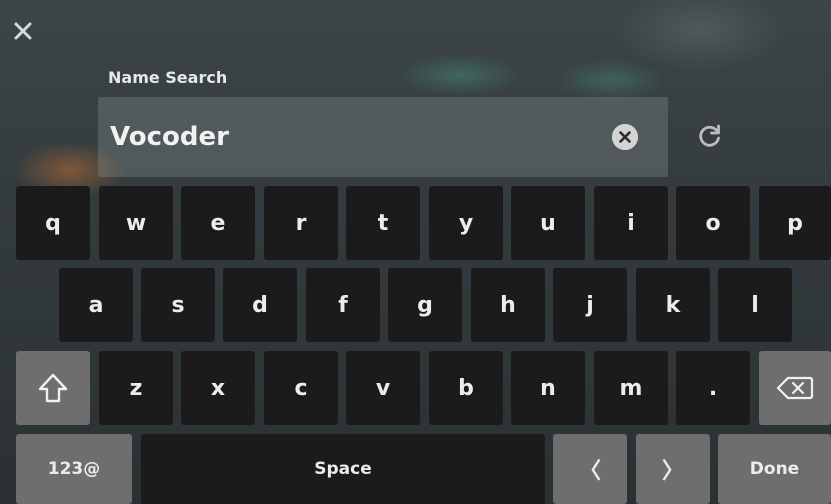 The image size is (831, 504). Describe the element at coordinates (774, 469) in the screenshot. I see `done-key: Done` at that location.